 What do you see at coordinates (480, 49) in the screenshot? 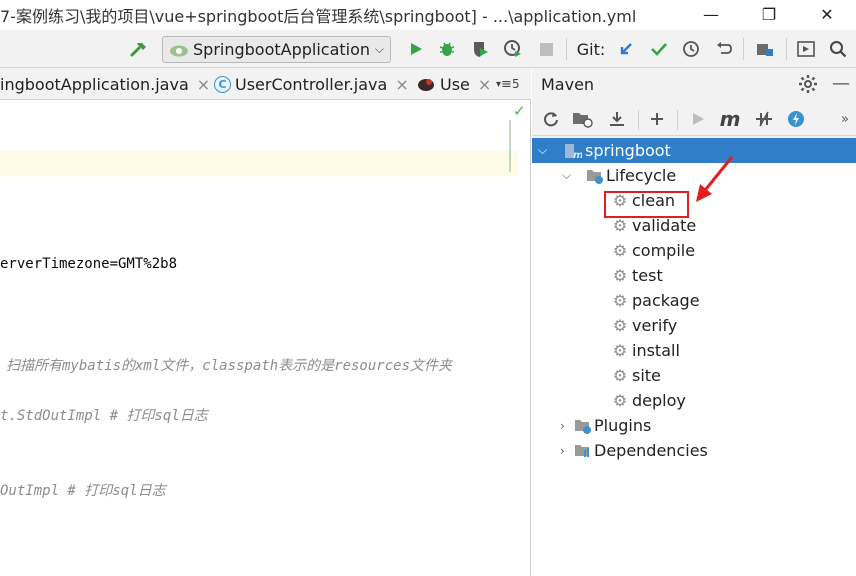
I see `coverage-shield-icon` at bounding box center [480, 49].